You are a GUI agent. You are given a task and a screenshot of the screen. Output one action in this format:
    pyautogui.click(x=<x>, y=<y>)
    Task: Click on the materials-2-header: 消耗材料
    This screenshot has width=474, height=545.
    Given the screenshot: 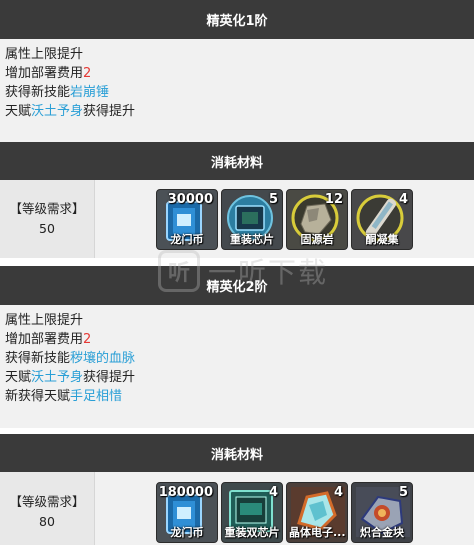 What is the action you would take?
    pyautogui.click(x=237, y=453)
    